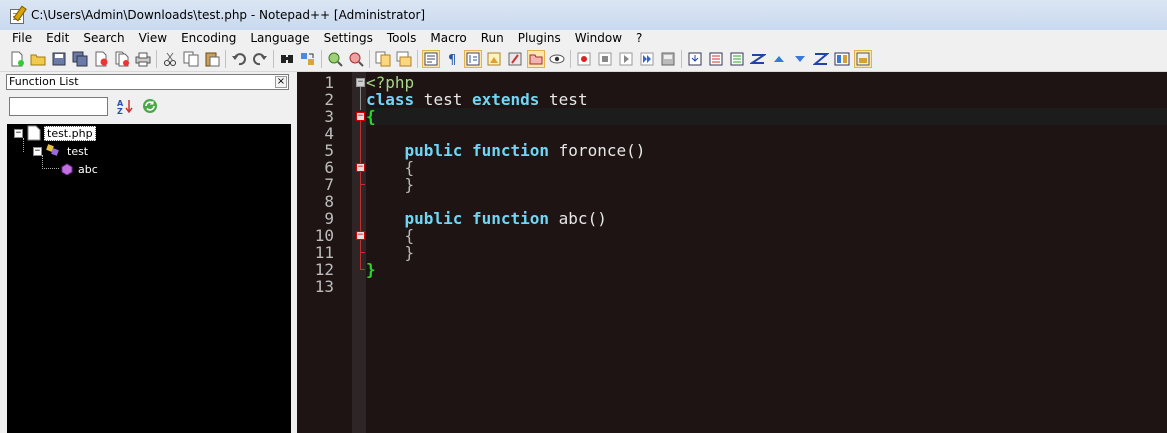 This screenshot has width=1167, height=433. I want to click on plugin-6-icon, so click(800, 59).